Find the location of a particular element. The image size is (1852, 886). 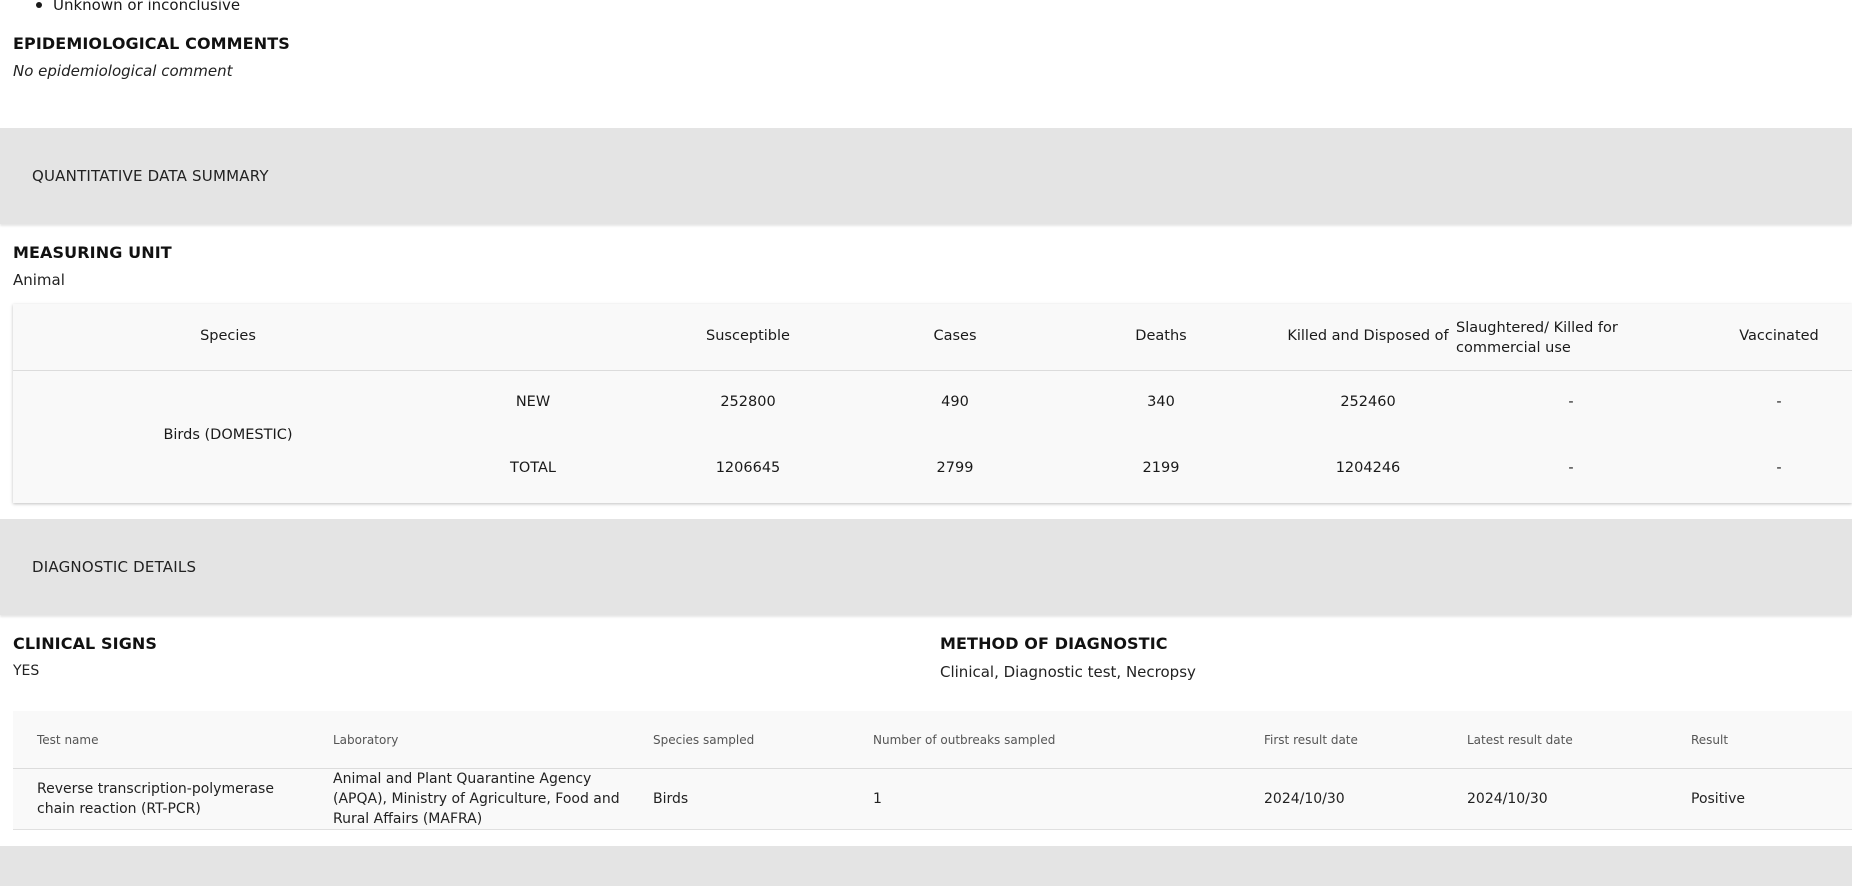

table-bottom-divider is located at coordinates (932, 829).